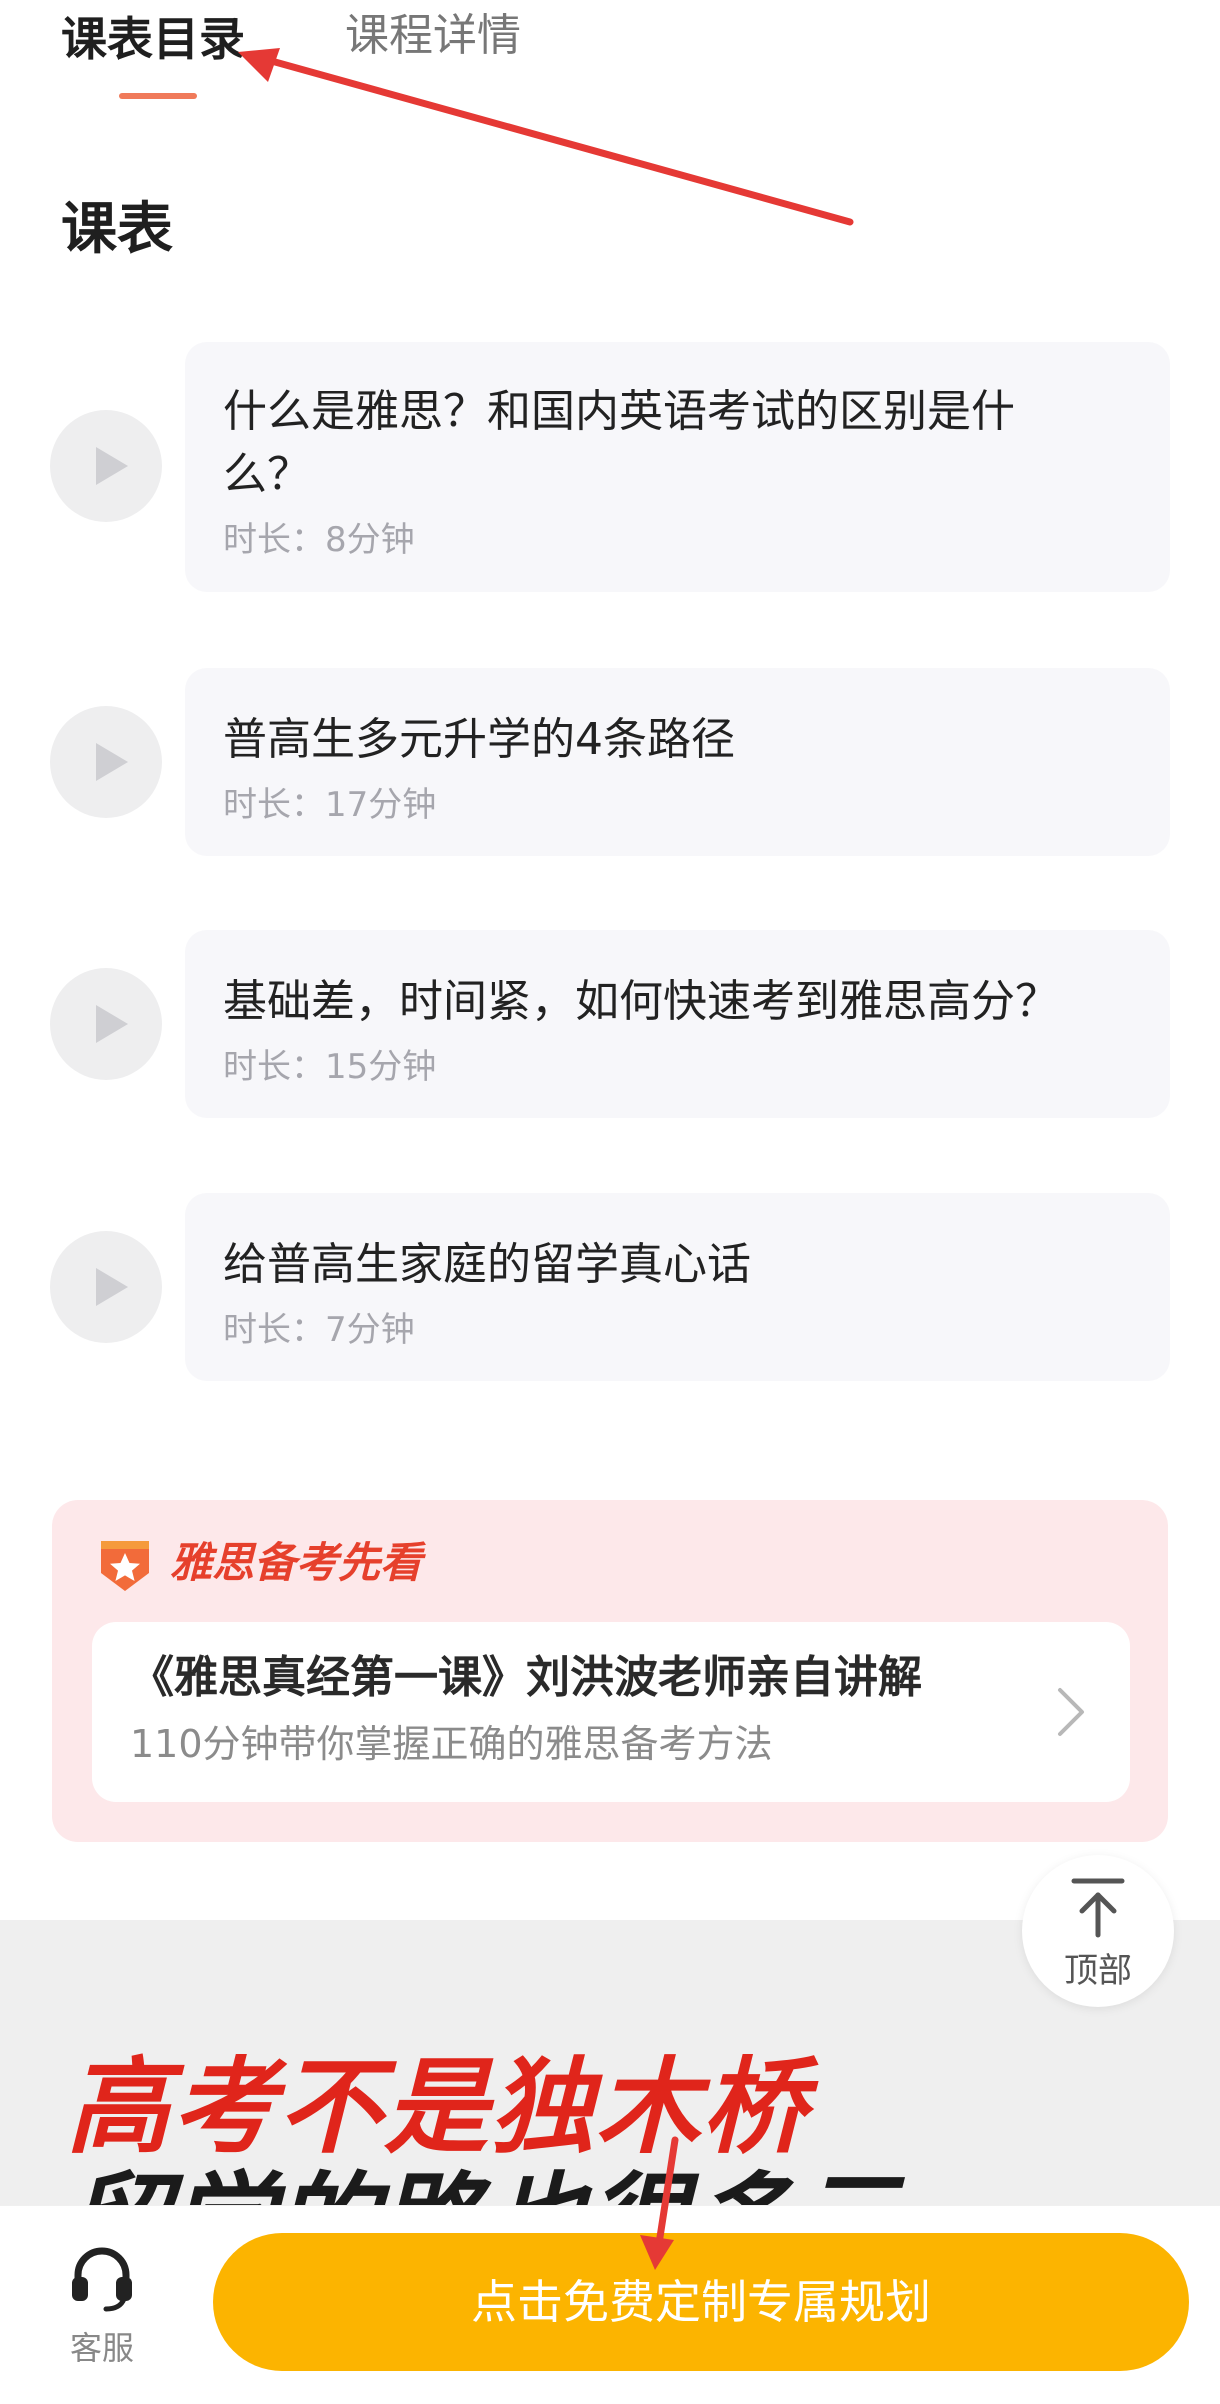 This screenshot has height=2404, width=1220. I want to click on back-to-top-button: 顶部, so click(1098, 1931).